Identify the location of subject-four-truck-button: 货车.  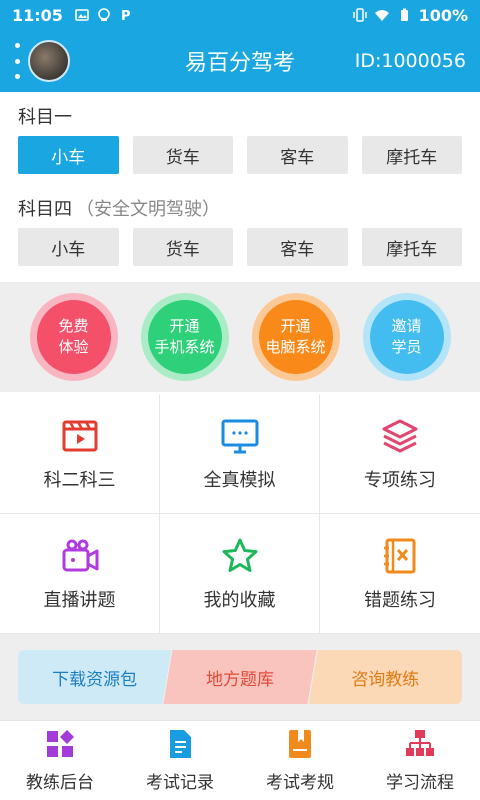
(182, 247).